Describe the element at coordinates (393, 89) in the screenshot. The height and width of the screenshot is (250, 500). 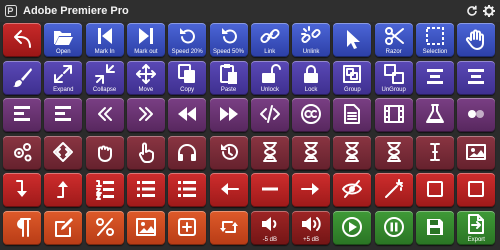
I see `button-label: UnGroup` at that location.